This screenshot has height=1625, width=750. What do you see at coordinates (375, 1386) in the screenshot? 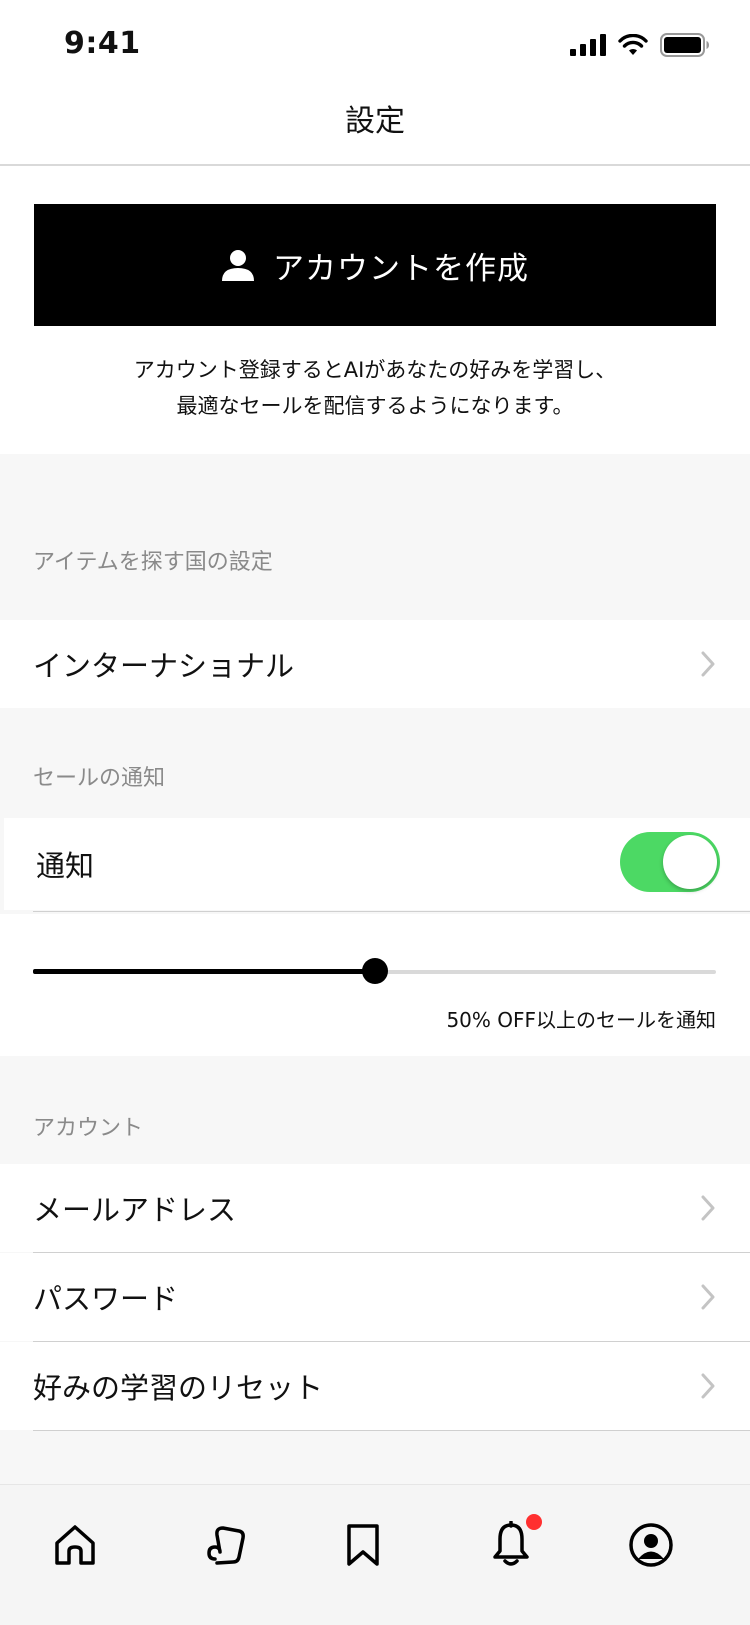
I see `account-item-reset-preferences: 好みの学習のリセット` at bounding box center [375, 1386].